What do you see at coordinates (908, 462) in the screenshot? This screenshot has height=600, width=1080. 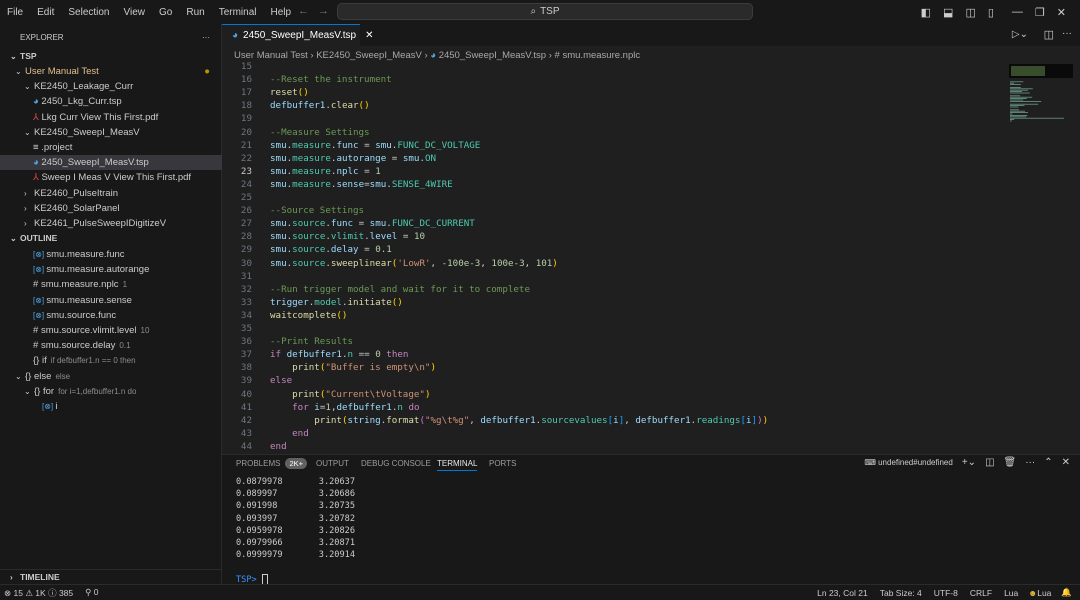 I see `terminal-name: ⌨ undefined#undefined` at bounding box center [908, 462].